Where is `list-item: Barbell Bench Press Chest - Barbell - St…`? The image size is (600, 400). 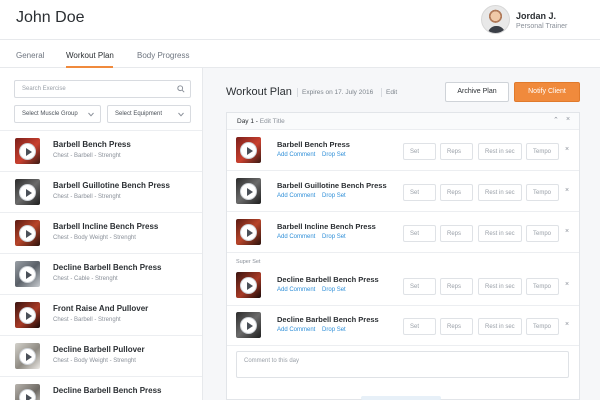
list-item: Barbell Bench Press Chest - Barbell - St… is located at coordinates (101, 150).